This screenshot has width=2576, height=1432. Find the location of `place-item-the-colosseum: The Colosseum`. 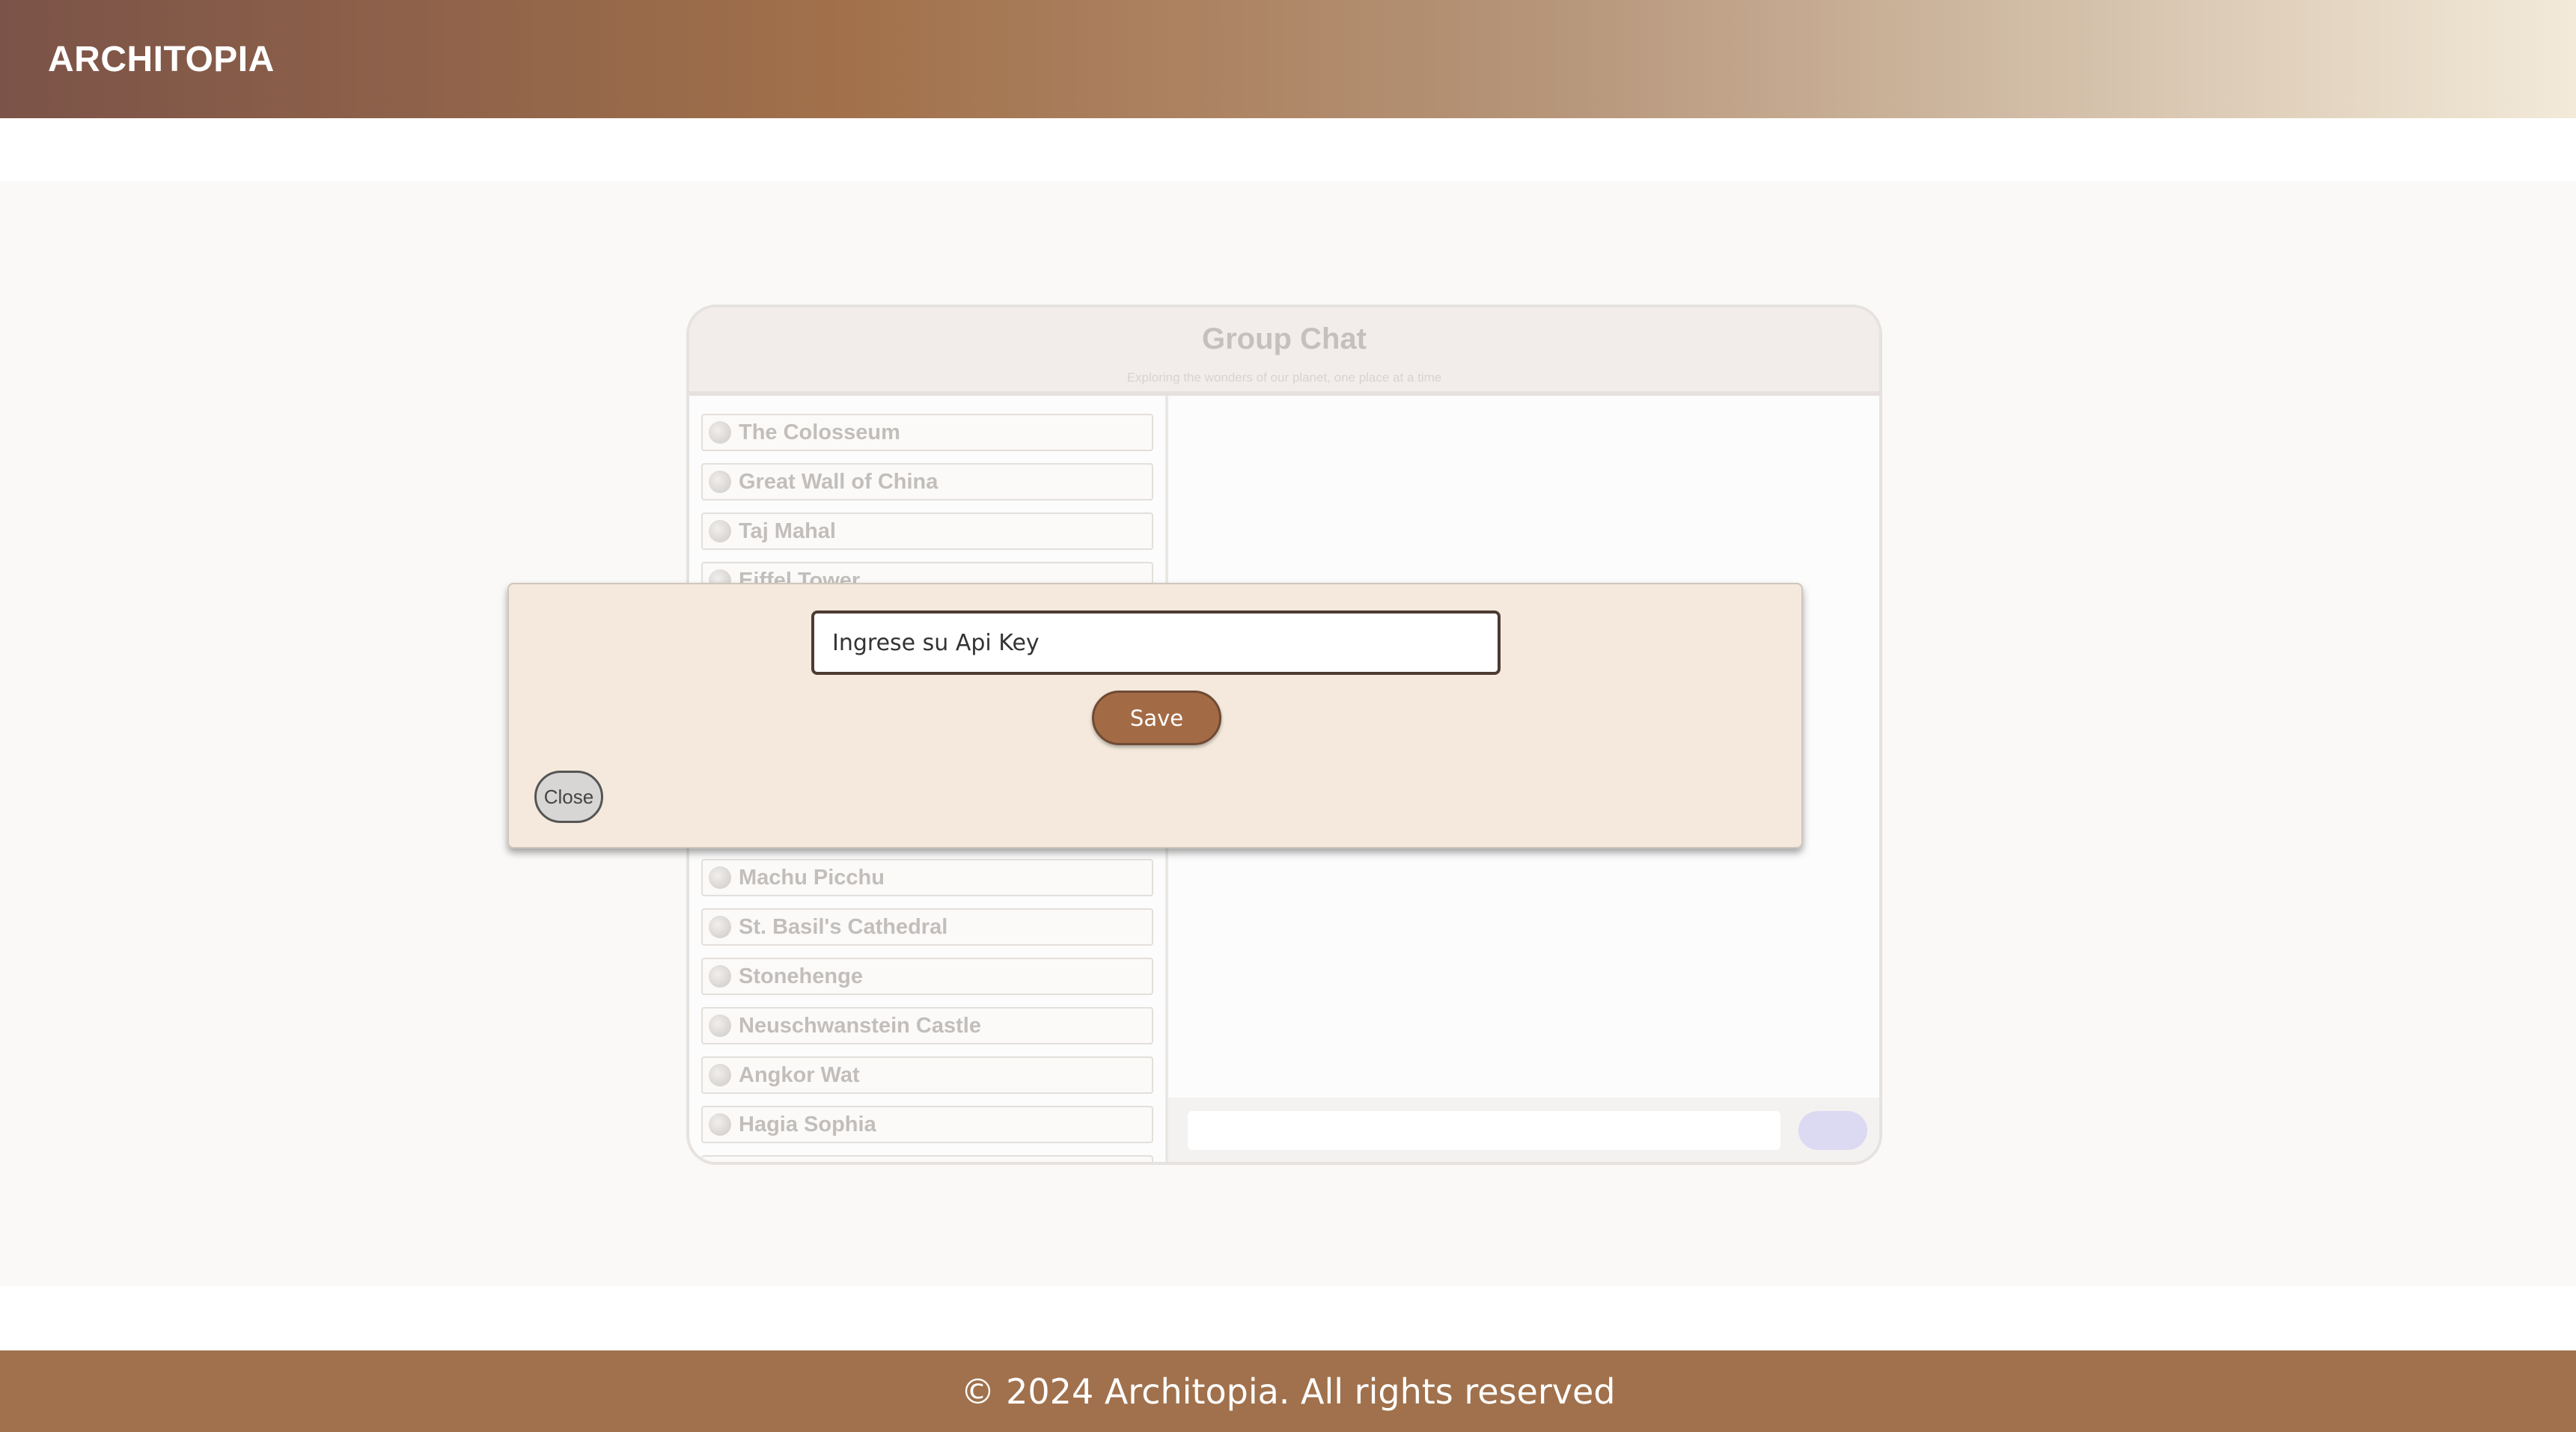

place-item-the-colosseum: The Colosseum is located at coordinates (927, 433).